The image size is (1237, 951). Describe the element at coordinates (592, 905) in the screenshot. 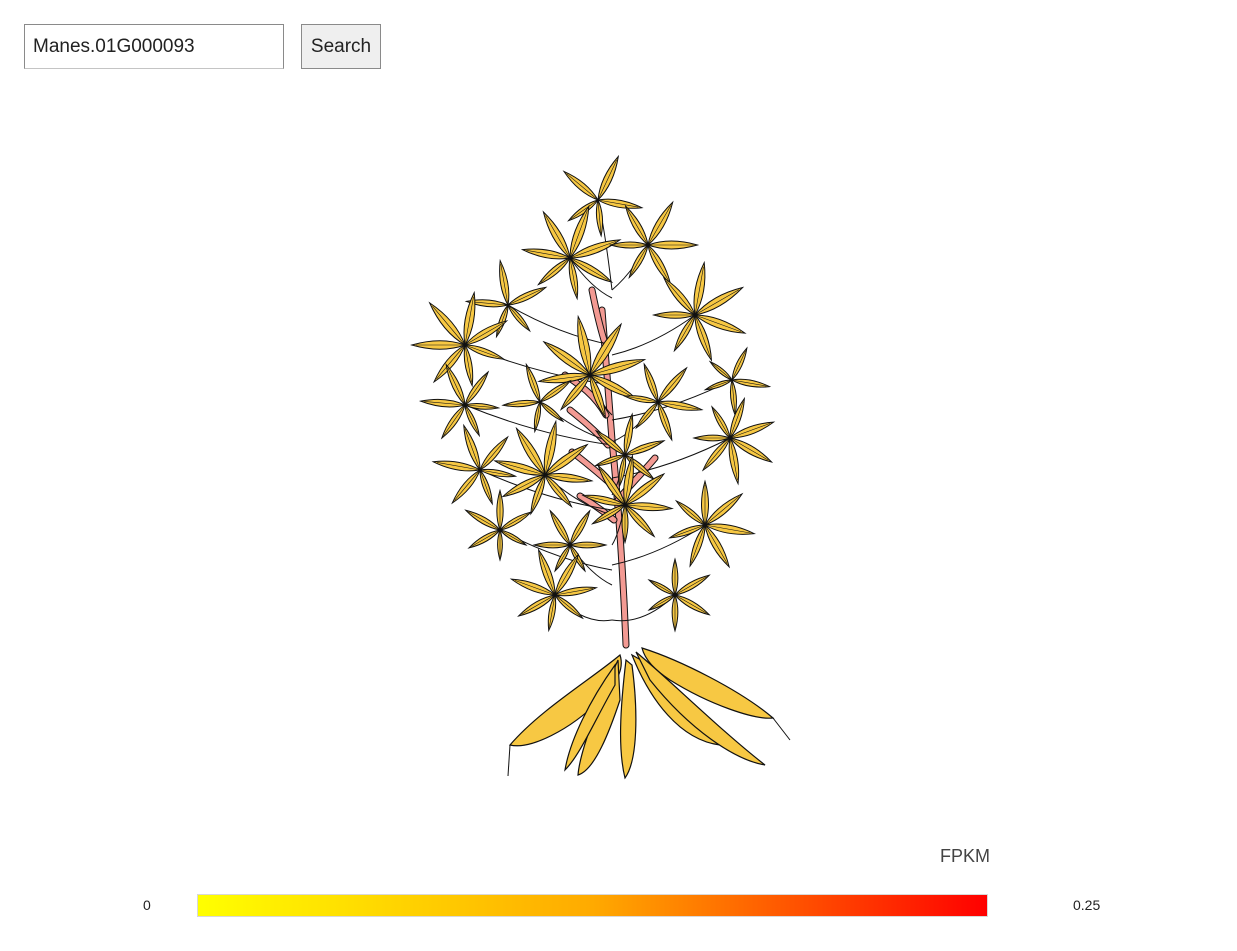

I see `legend-color-scale` at that location.